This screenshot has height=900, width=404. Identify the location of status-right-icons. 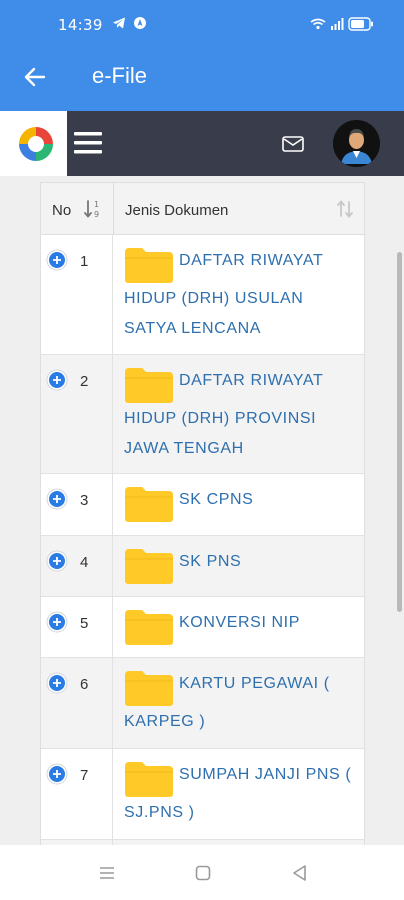
(342, 24).